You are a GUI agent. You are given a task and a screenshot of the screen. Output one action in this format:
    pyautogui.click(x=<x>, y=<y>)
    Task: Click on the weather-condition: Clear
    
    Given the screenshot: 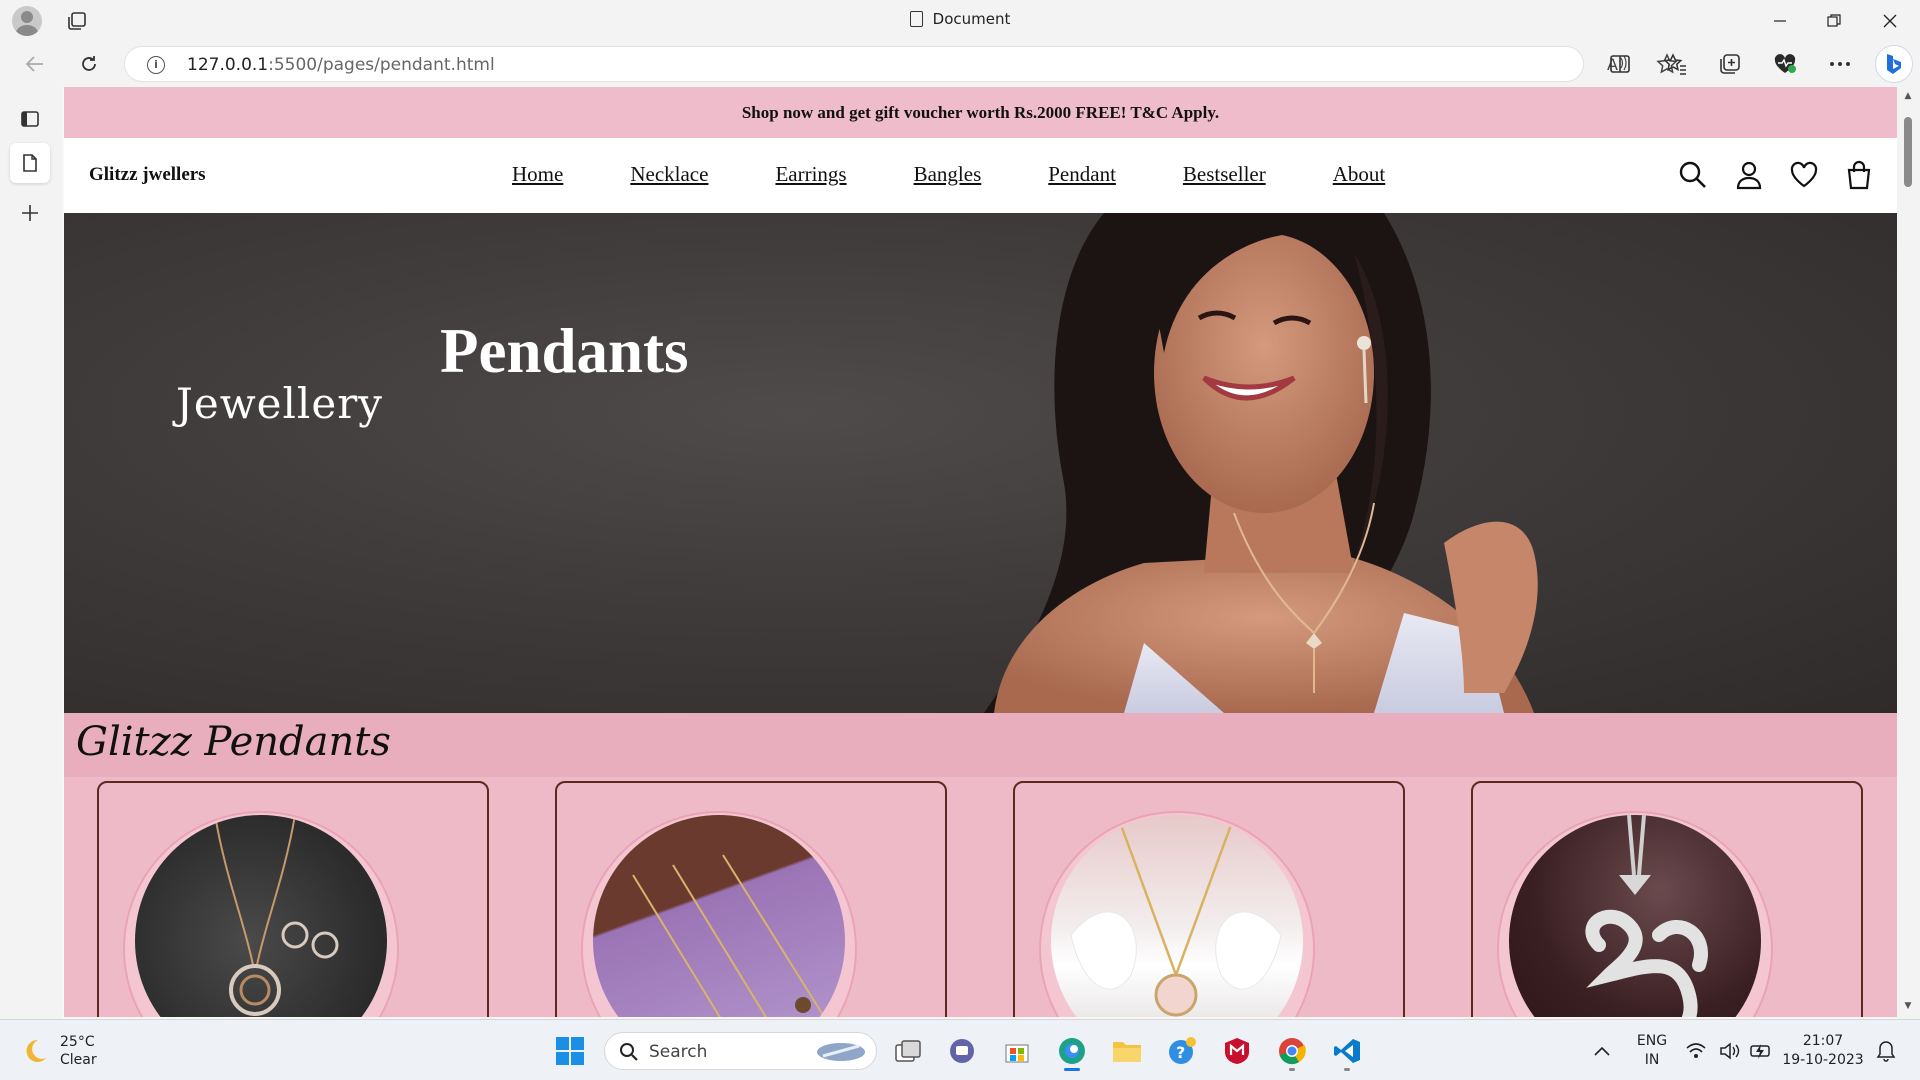 What is the action you would take?
    pyautogui.click(x=78, y=1060)
    